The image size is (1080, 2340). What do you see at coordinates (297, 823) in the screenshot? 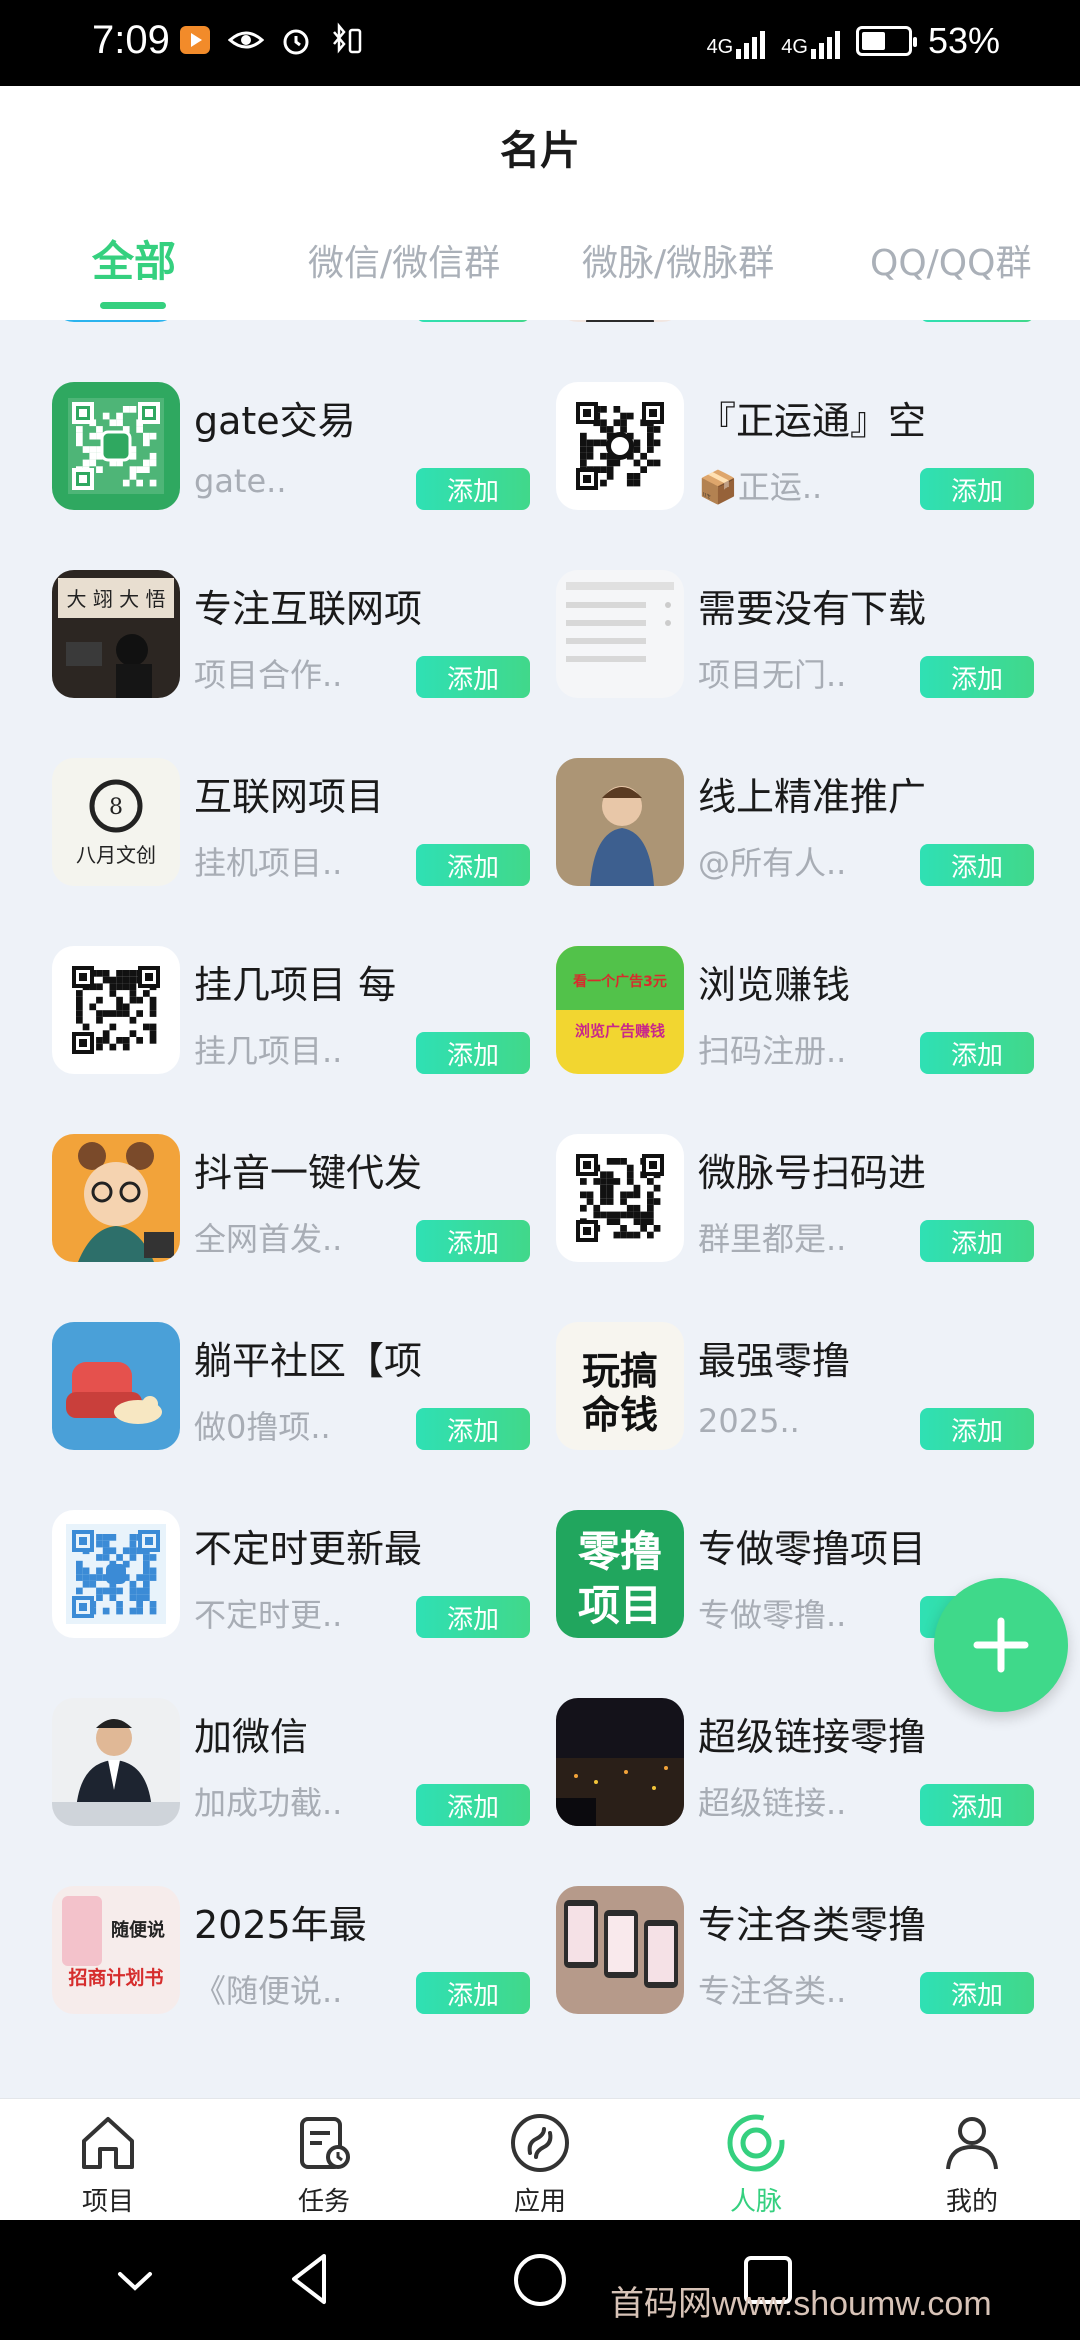
I see `contact-card: 8 八月文创 互联网项目 挂机项目.. 添加` at bounding box center [297, 823].